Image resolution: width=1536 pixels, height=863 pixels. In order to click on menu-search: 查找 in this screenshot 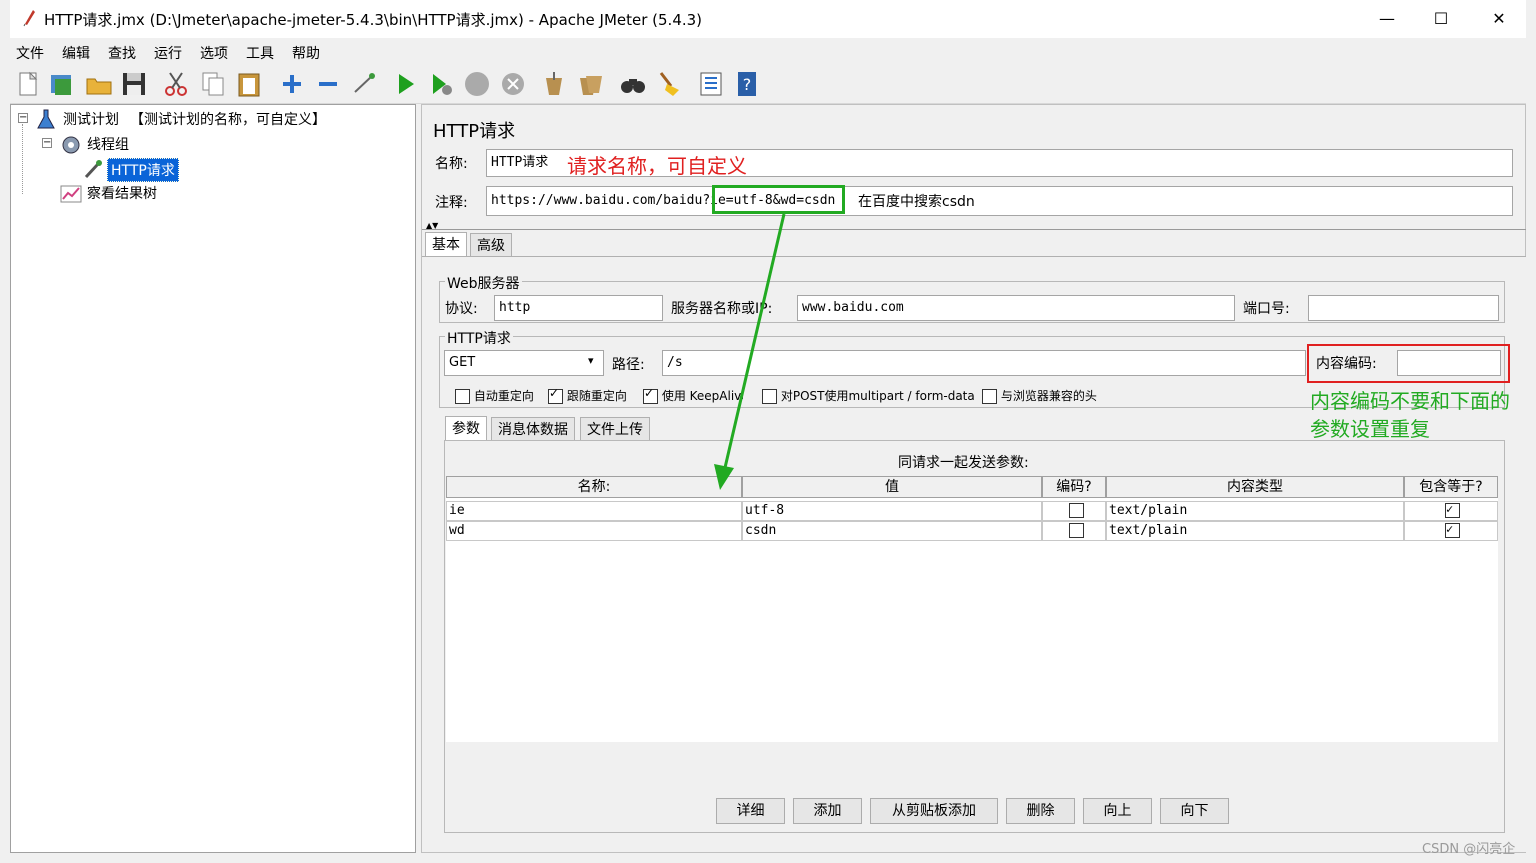, I will do `click(122, 53)`.